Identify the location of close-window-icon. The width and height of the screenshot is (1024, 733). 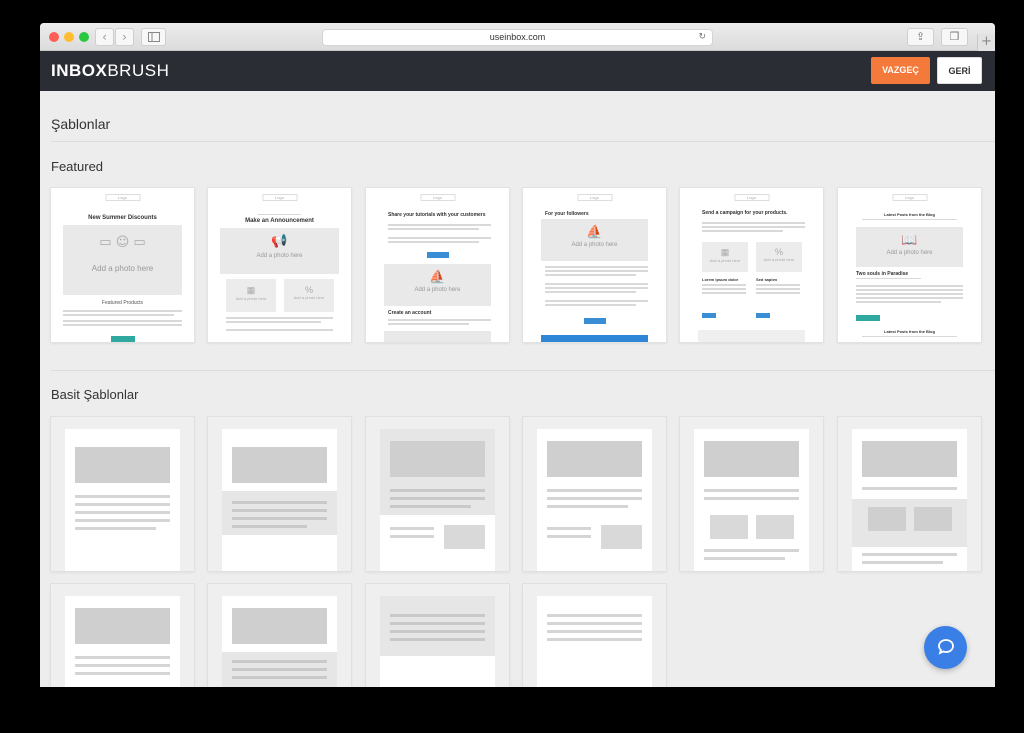
(54, 37).